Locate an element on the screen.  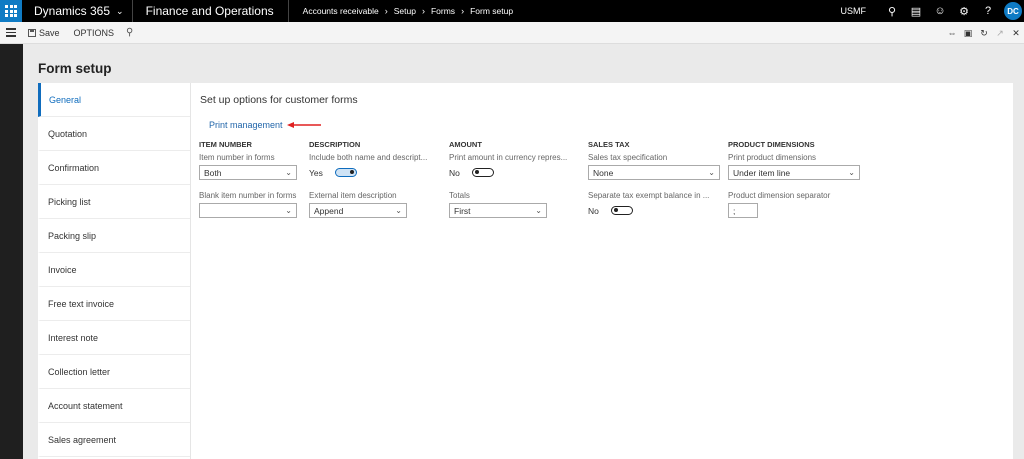
page-title: Form setup is located at coordinates (75, 68).